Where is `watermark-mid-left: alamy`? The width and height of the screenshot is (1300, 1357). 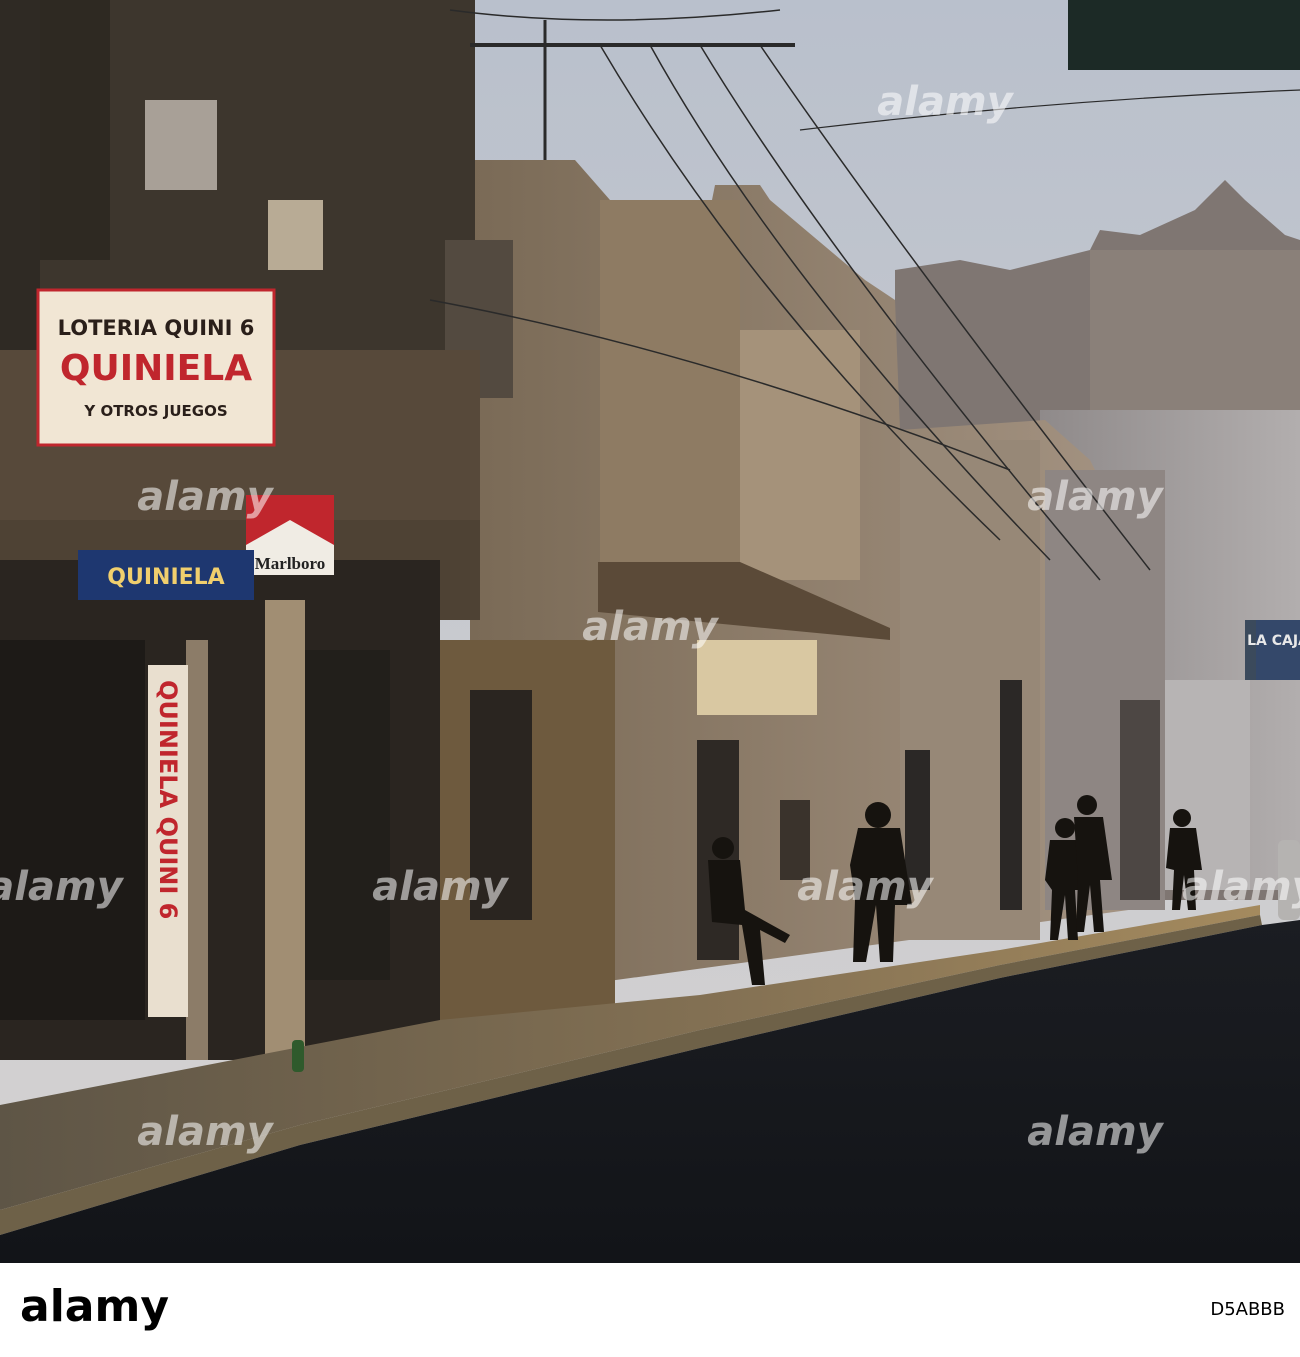 watermark-mid-left: alamy is located at coordinates (440, 887).